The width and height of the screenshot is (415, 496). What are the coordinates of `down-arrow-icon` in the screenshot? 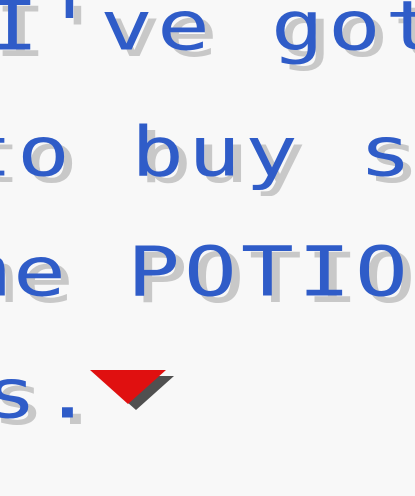 It's located at (132, 390).